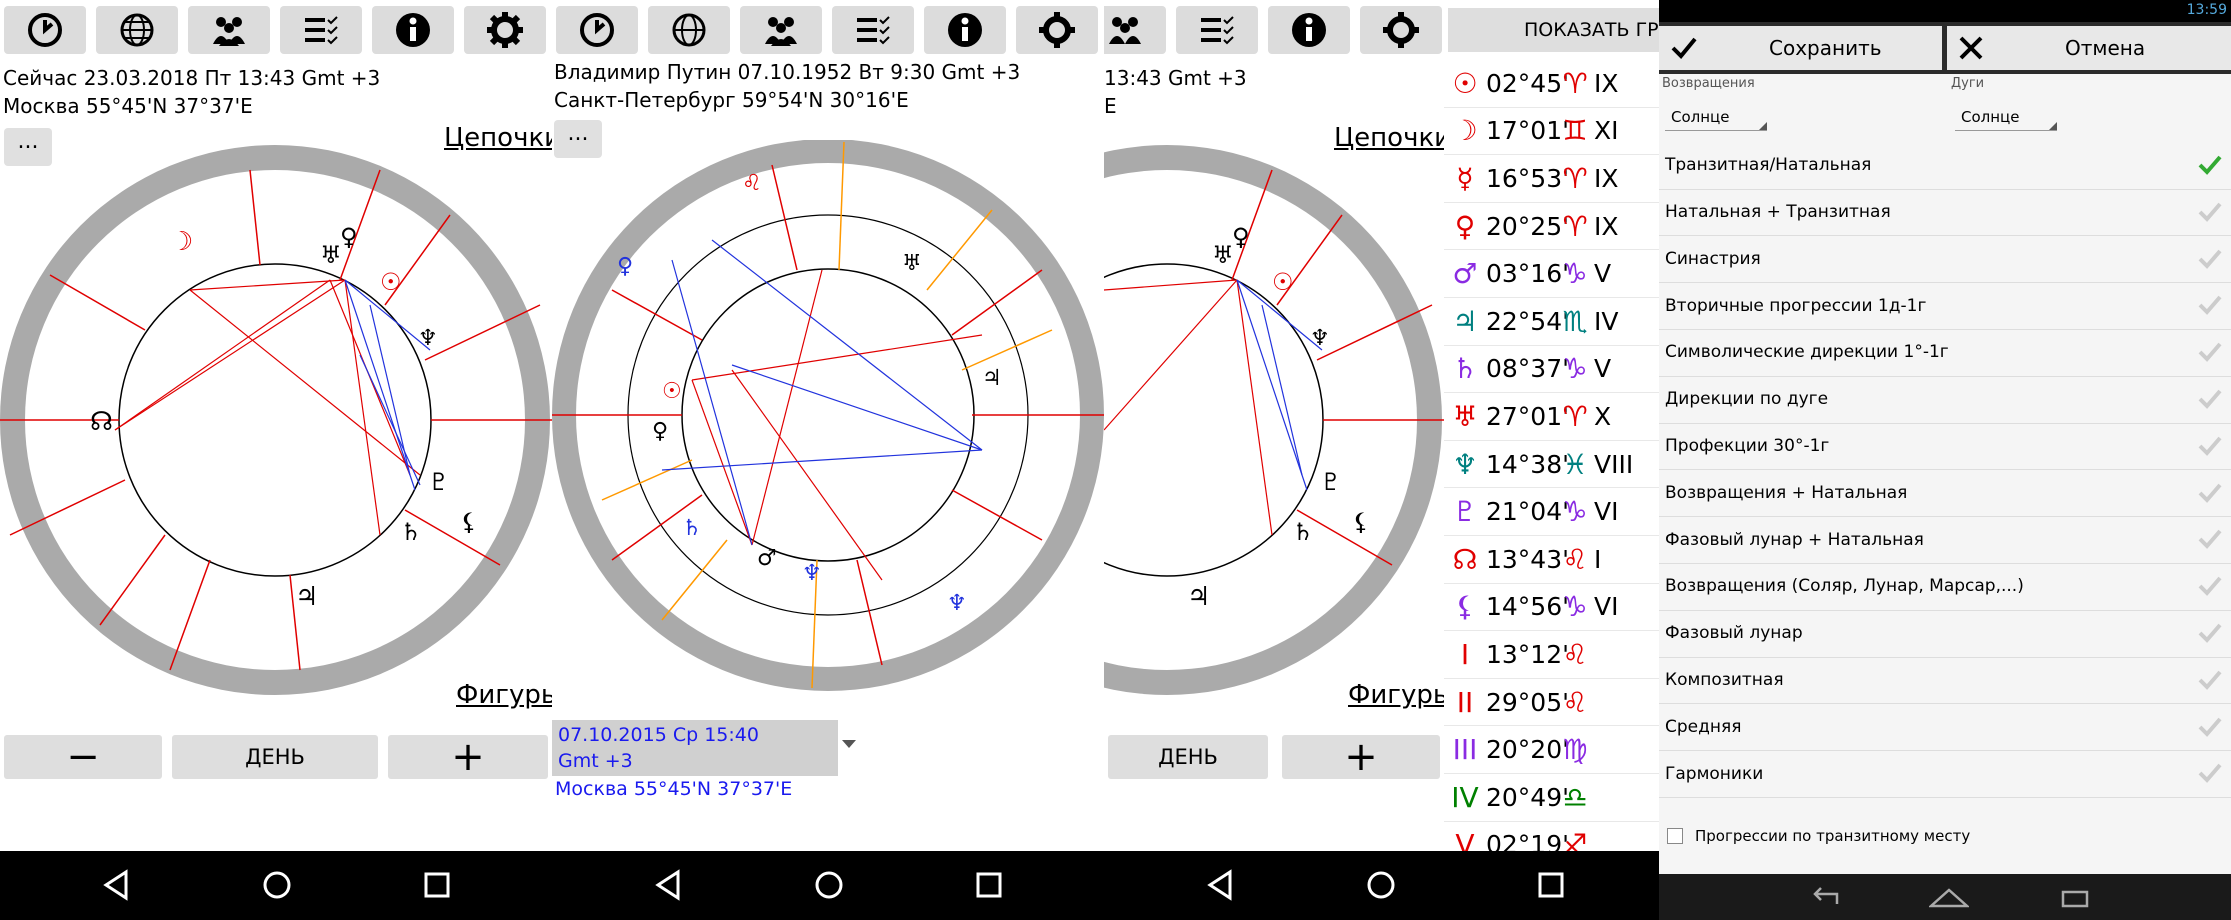  Describe the element at coordinates (1945, 11) in the screenshot. I see `status-bar: 13:59` at that location.